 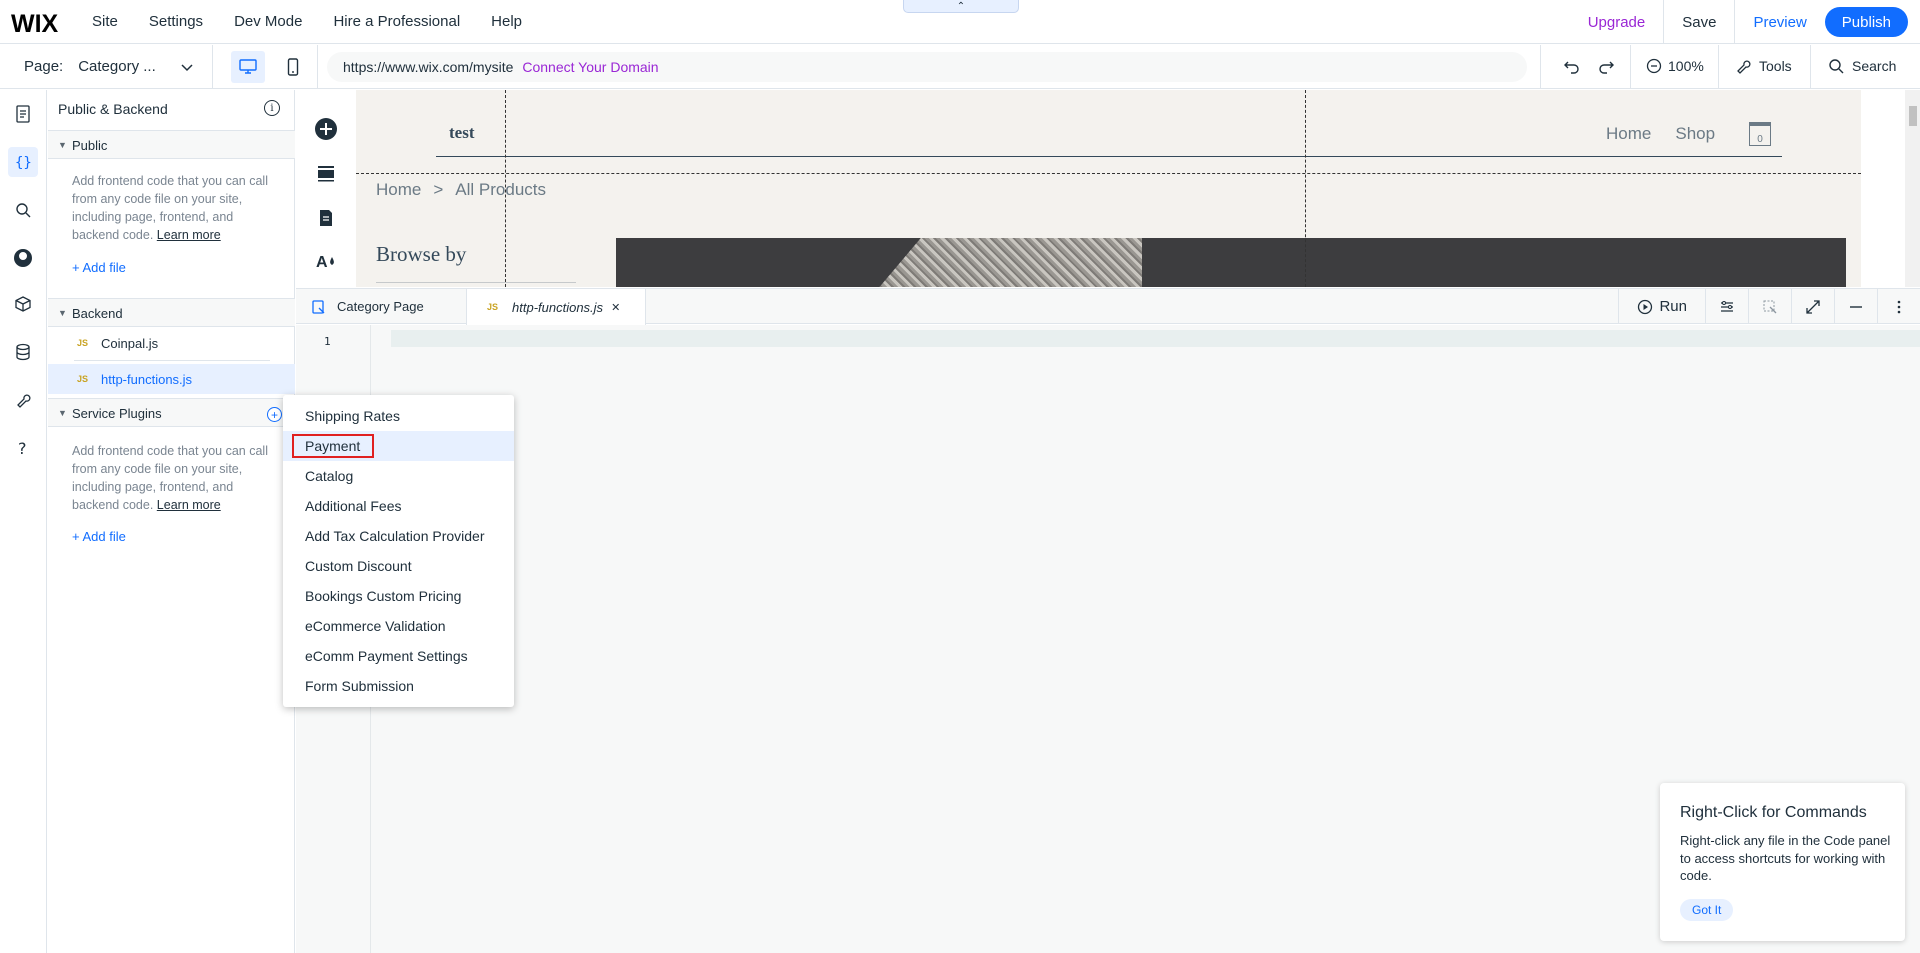 What do you see at coordinates (23, 400) in the screenshot?
I see `rail-tools-button` at bounding box center [23, 400].